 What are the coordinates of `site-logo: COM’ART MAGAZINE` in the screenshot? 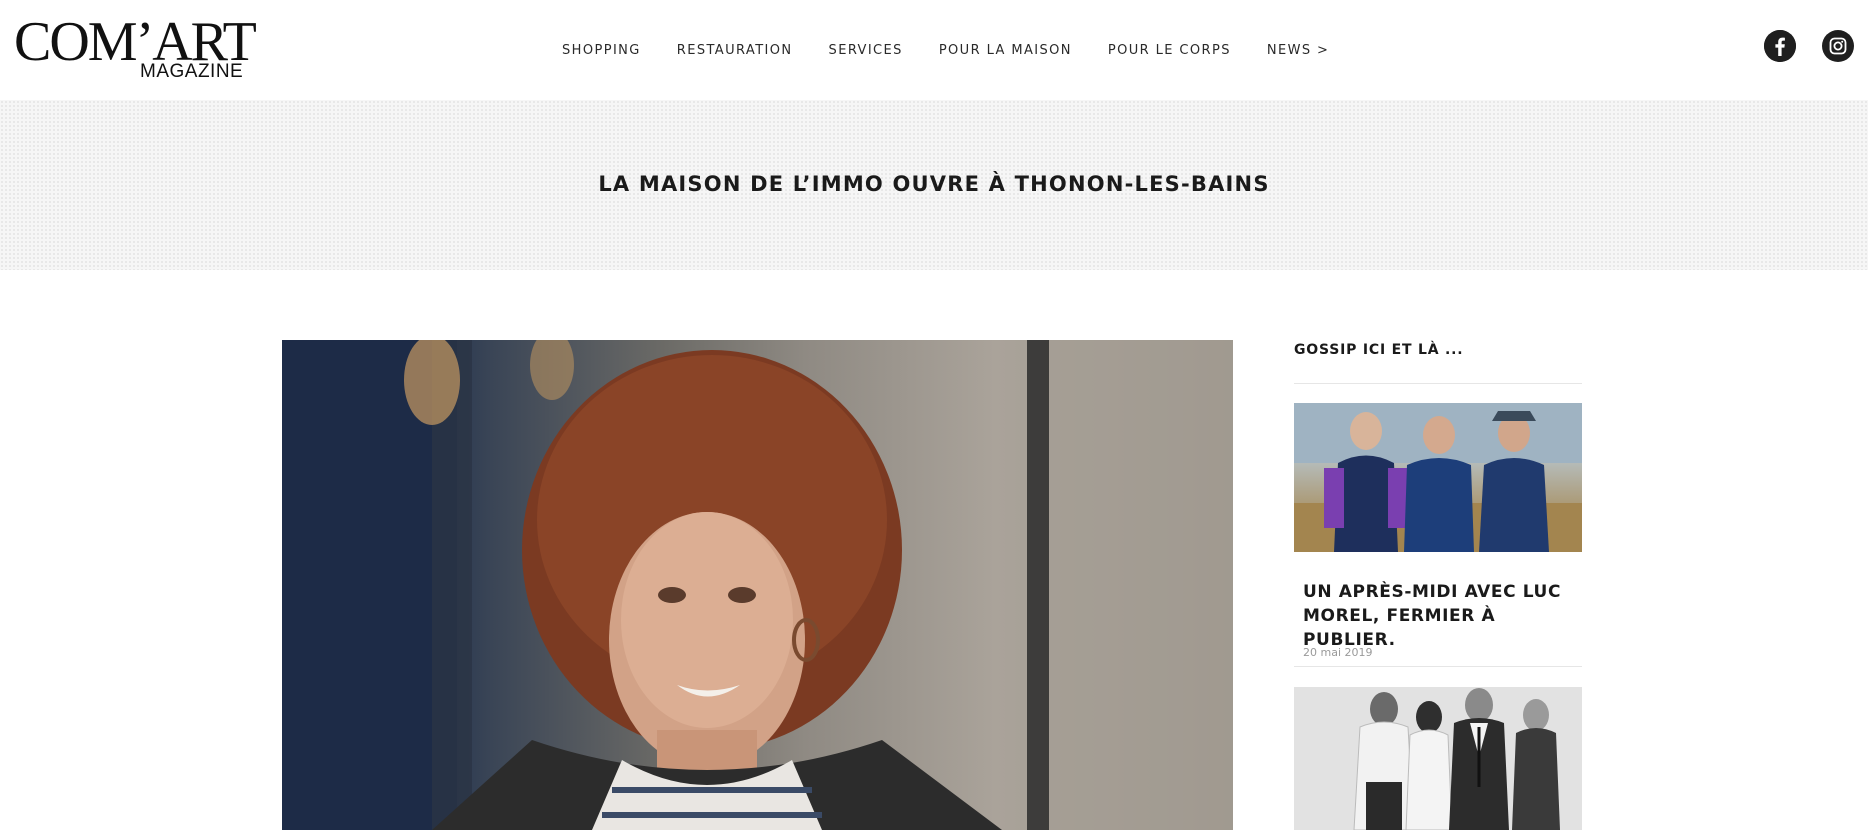 It's located at (135, 49).